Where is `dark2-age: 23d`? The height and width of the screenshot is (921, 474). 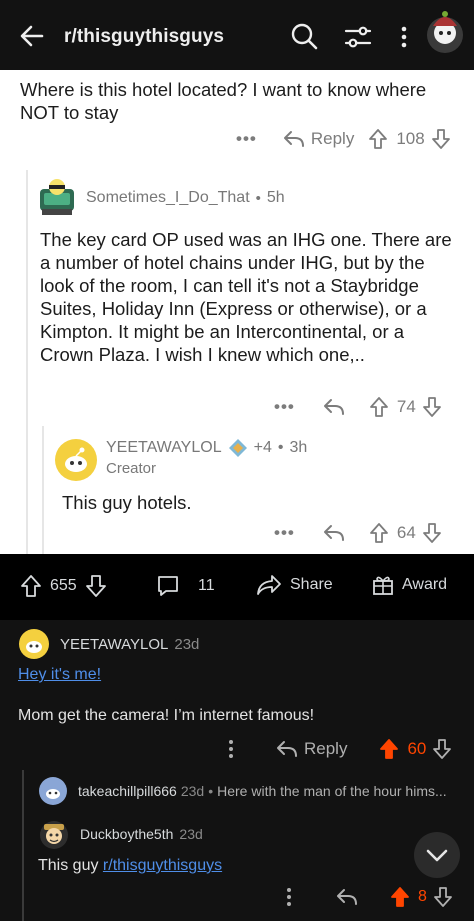 dark2-age: 23d is located at coordinates (192, 791).